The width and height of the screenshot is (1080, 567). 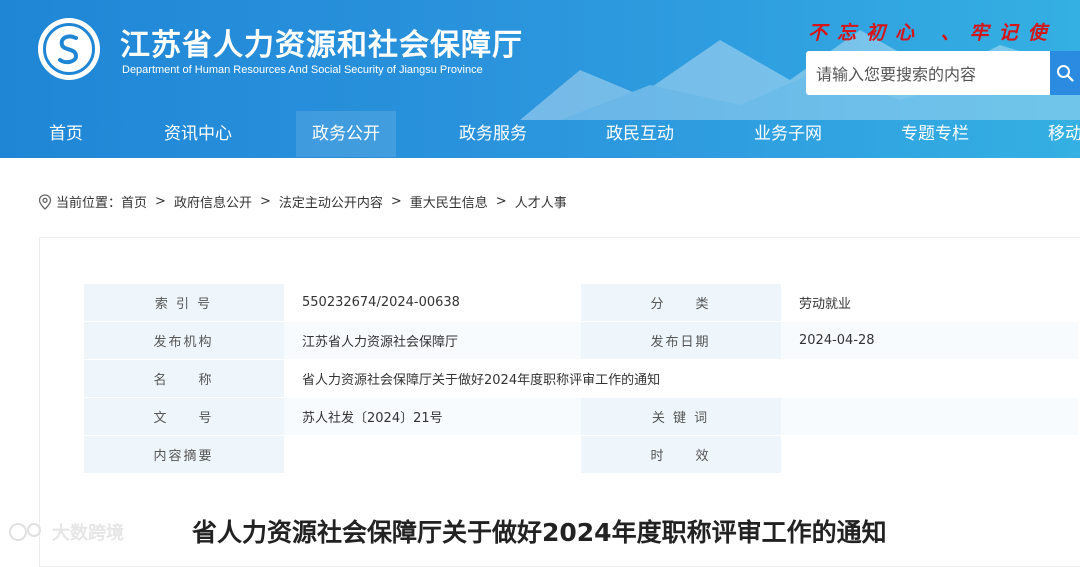 What do you see at coordinates (184, 378) in the screenshot?
I see `name-label: 名 称` at bounding box center [184, 378].